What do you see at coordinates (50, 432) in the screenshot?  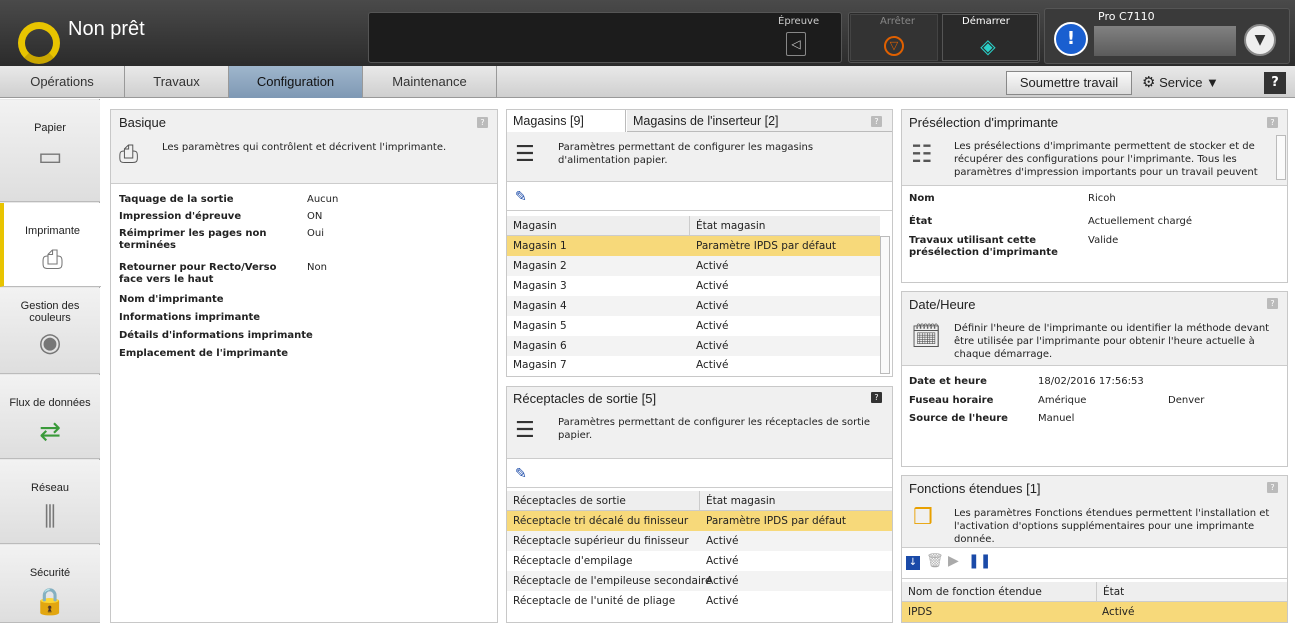 I see `data-flow-icon: ⇄` at bounding box center [50, 432].